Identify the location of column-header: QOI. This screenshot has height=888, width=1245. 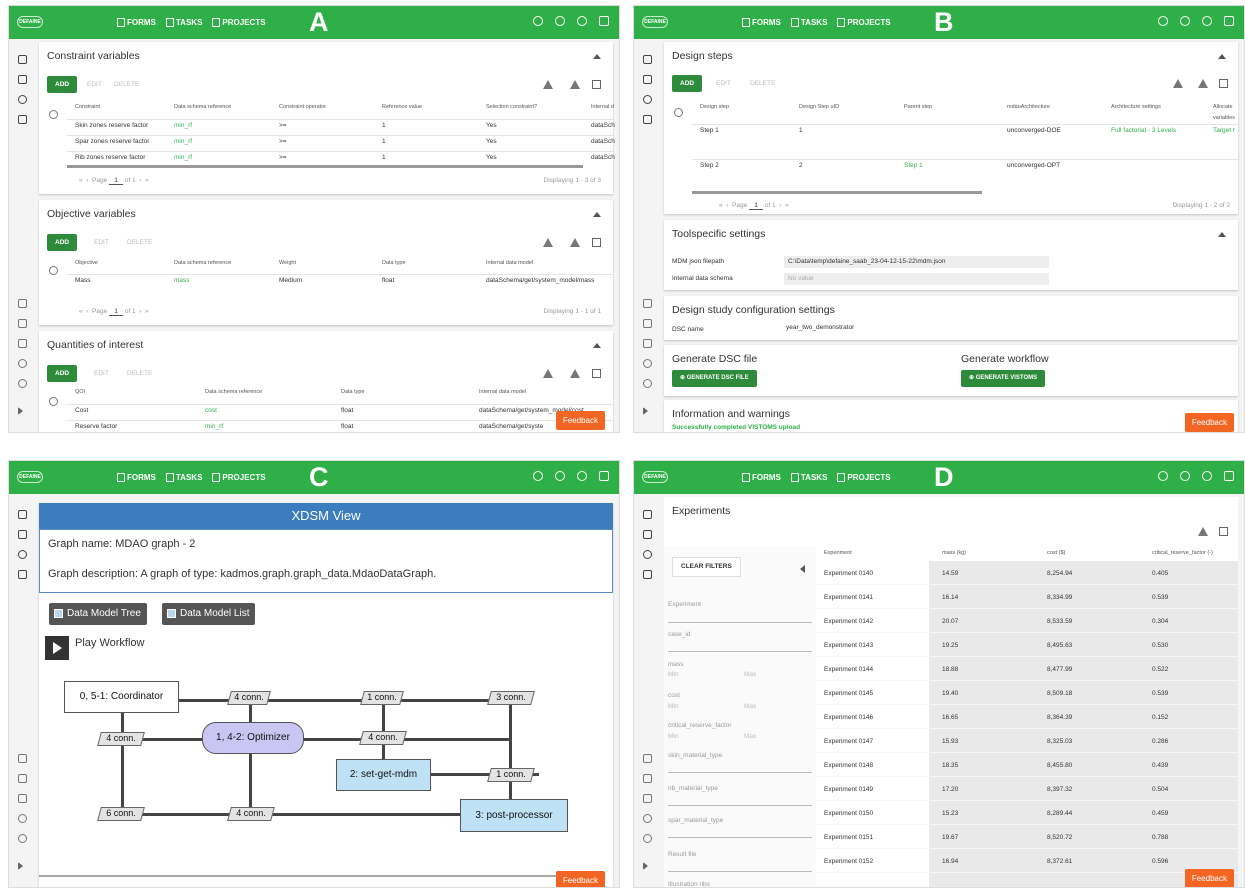
(80, 392).